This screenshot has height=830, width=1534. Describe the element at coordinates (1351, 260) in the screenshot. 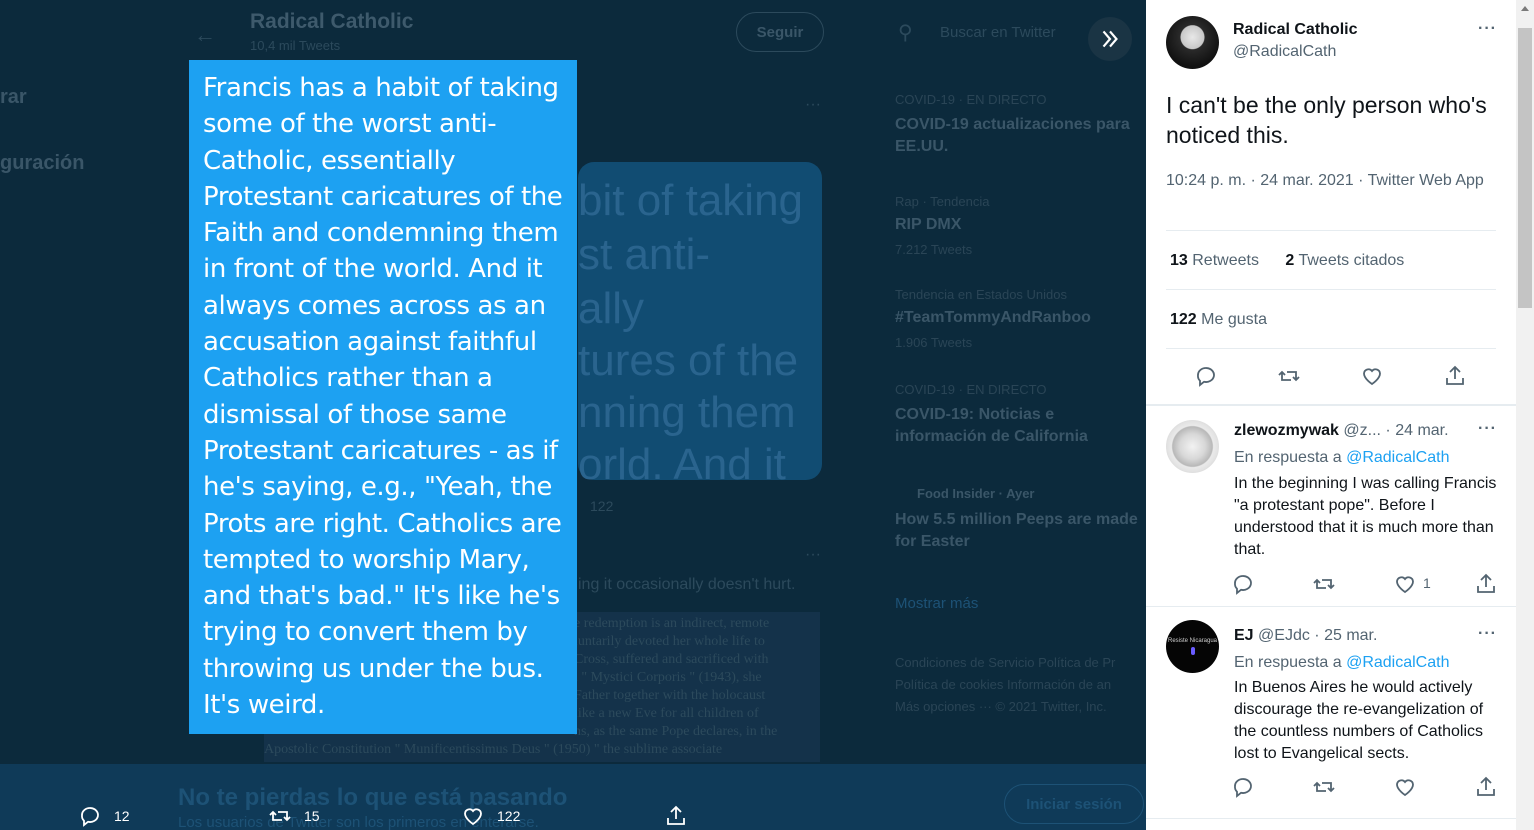

I see `quote-tweets-label: Tweets citados` at that location.